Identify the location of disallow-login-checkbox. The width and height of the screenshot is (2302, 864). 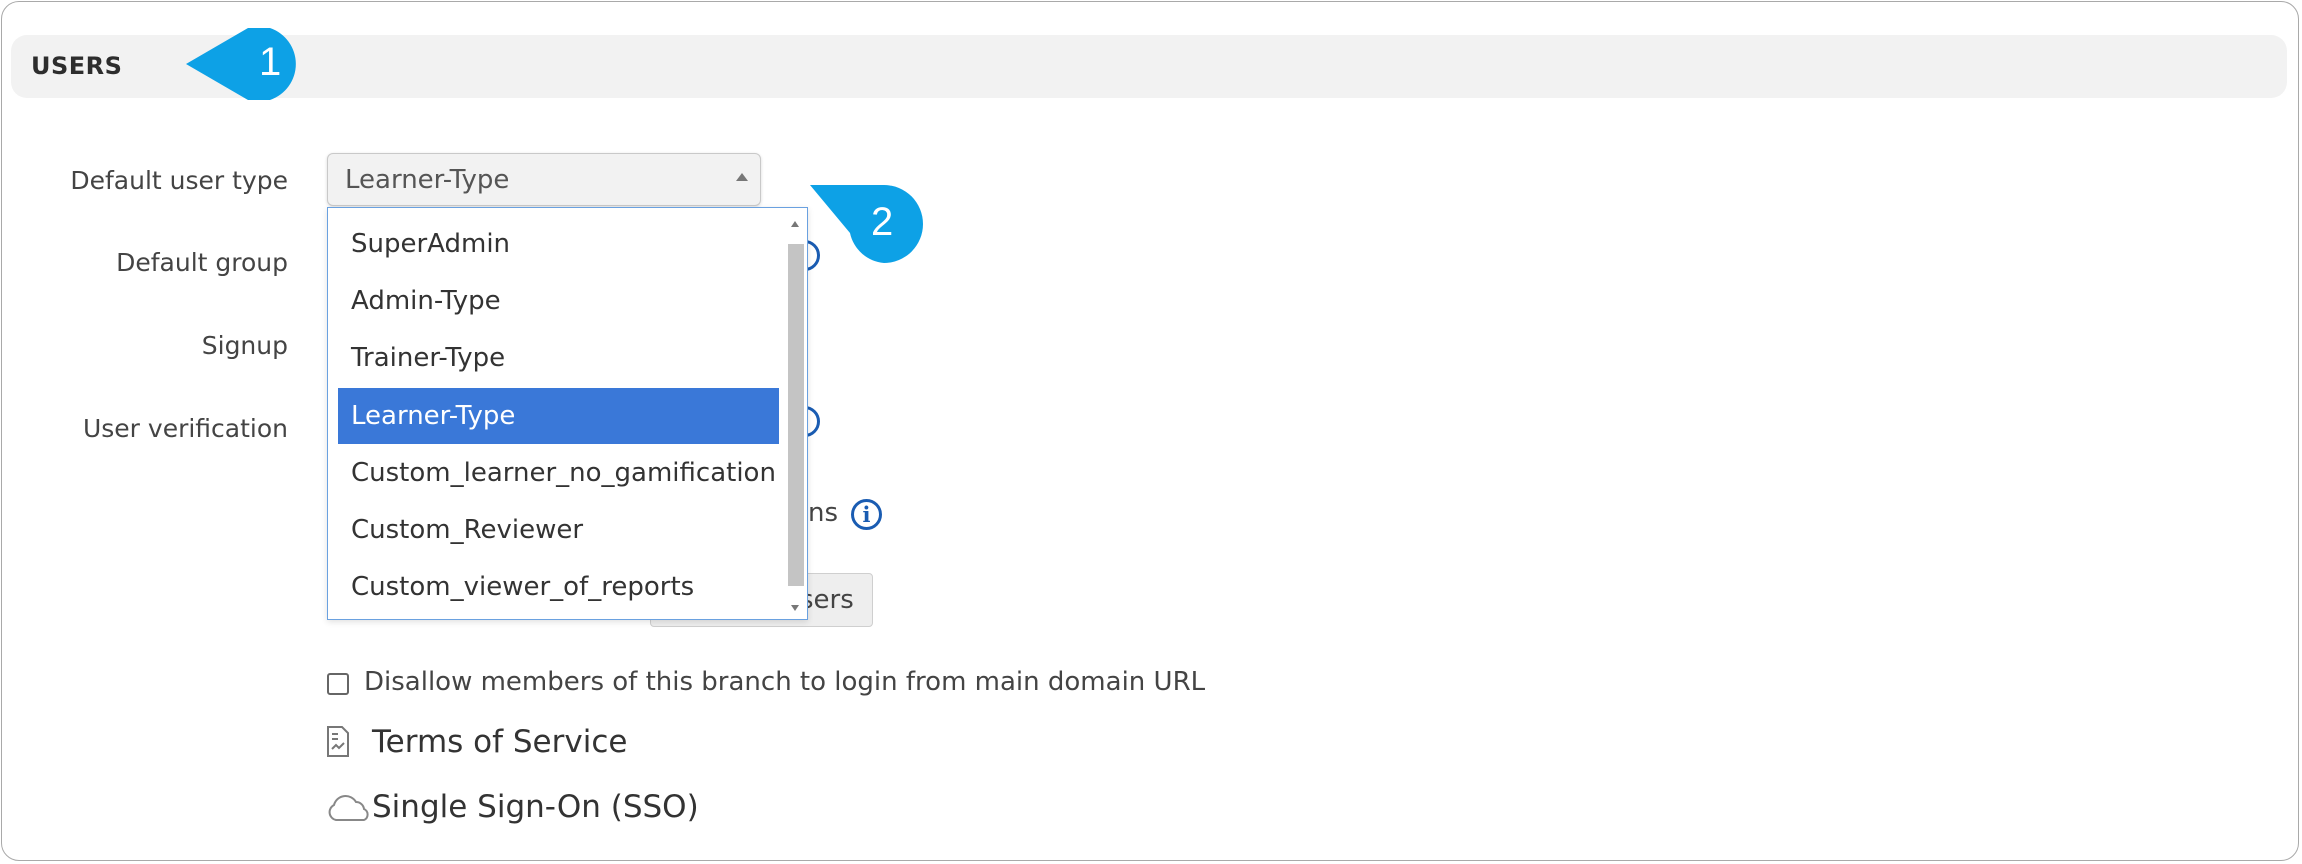
(338, 684).